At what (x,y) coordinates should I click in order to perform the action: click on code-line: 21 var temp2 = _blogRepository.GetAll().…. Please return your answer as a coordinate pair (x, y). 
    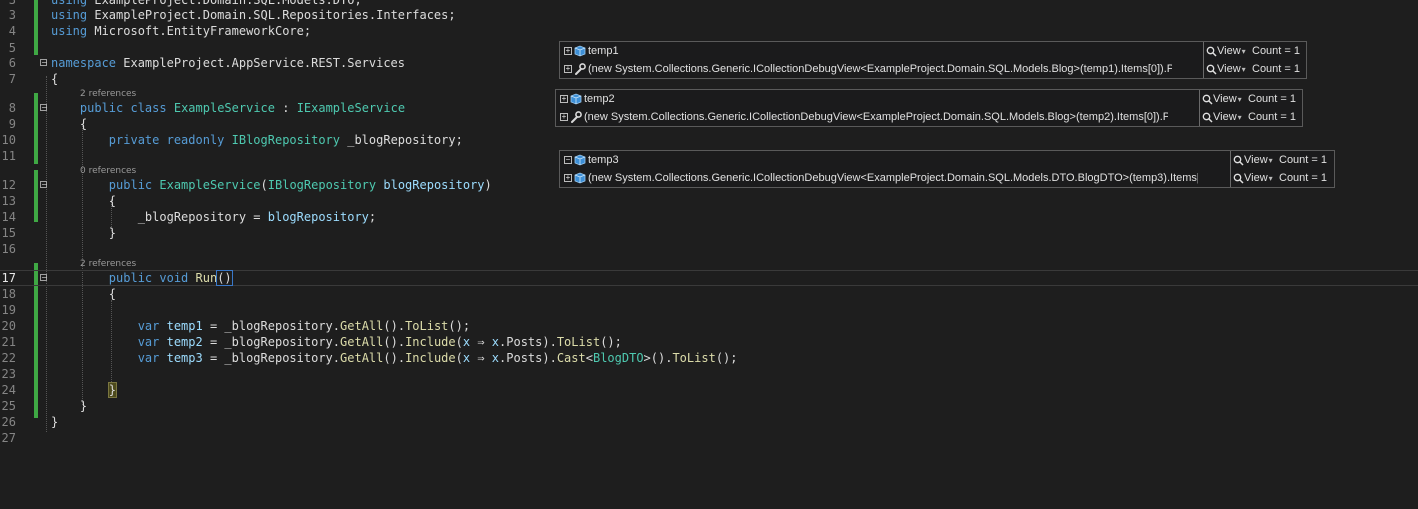
    Looking at the image, I should click on (709, 342).